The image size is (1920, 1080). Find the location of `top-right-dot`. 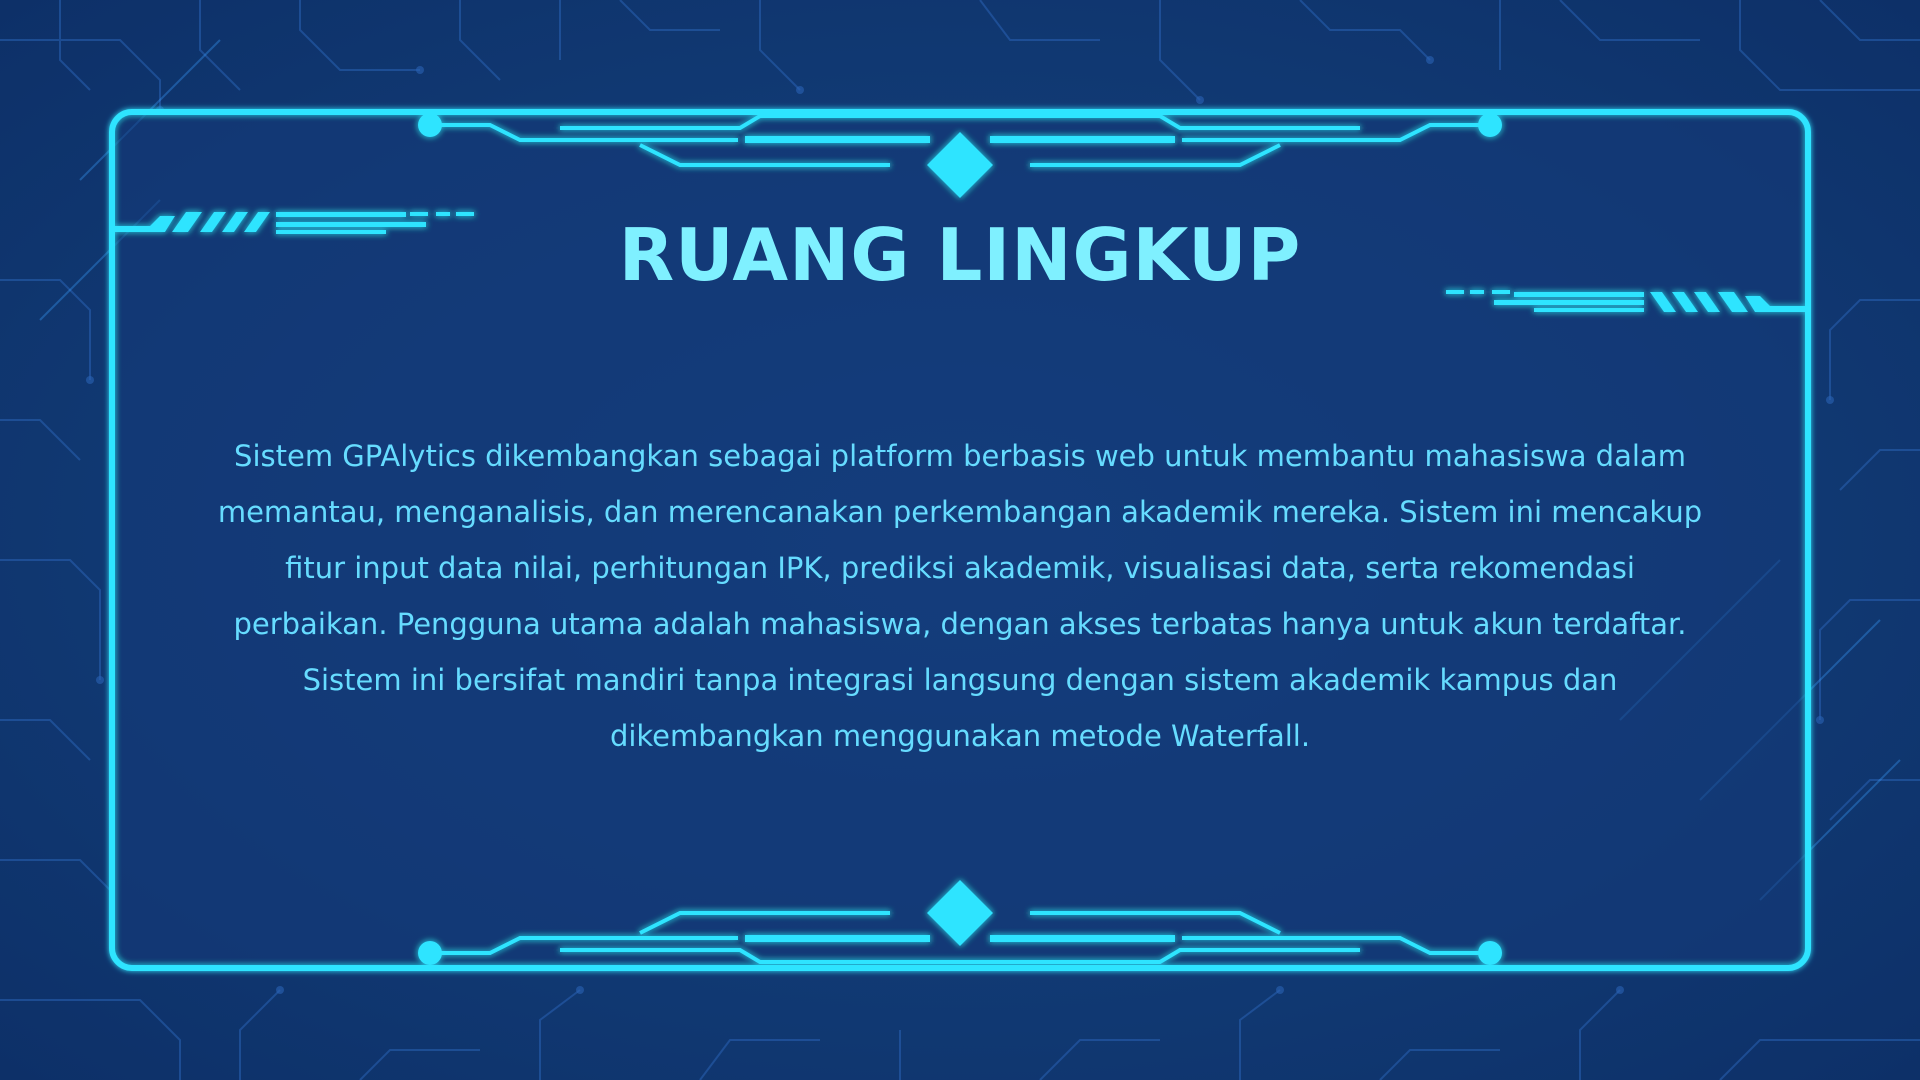

top-right-dot is located at coordinates (1490, 125).